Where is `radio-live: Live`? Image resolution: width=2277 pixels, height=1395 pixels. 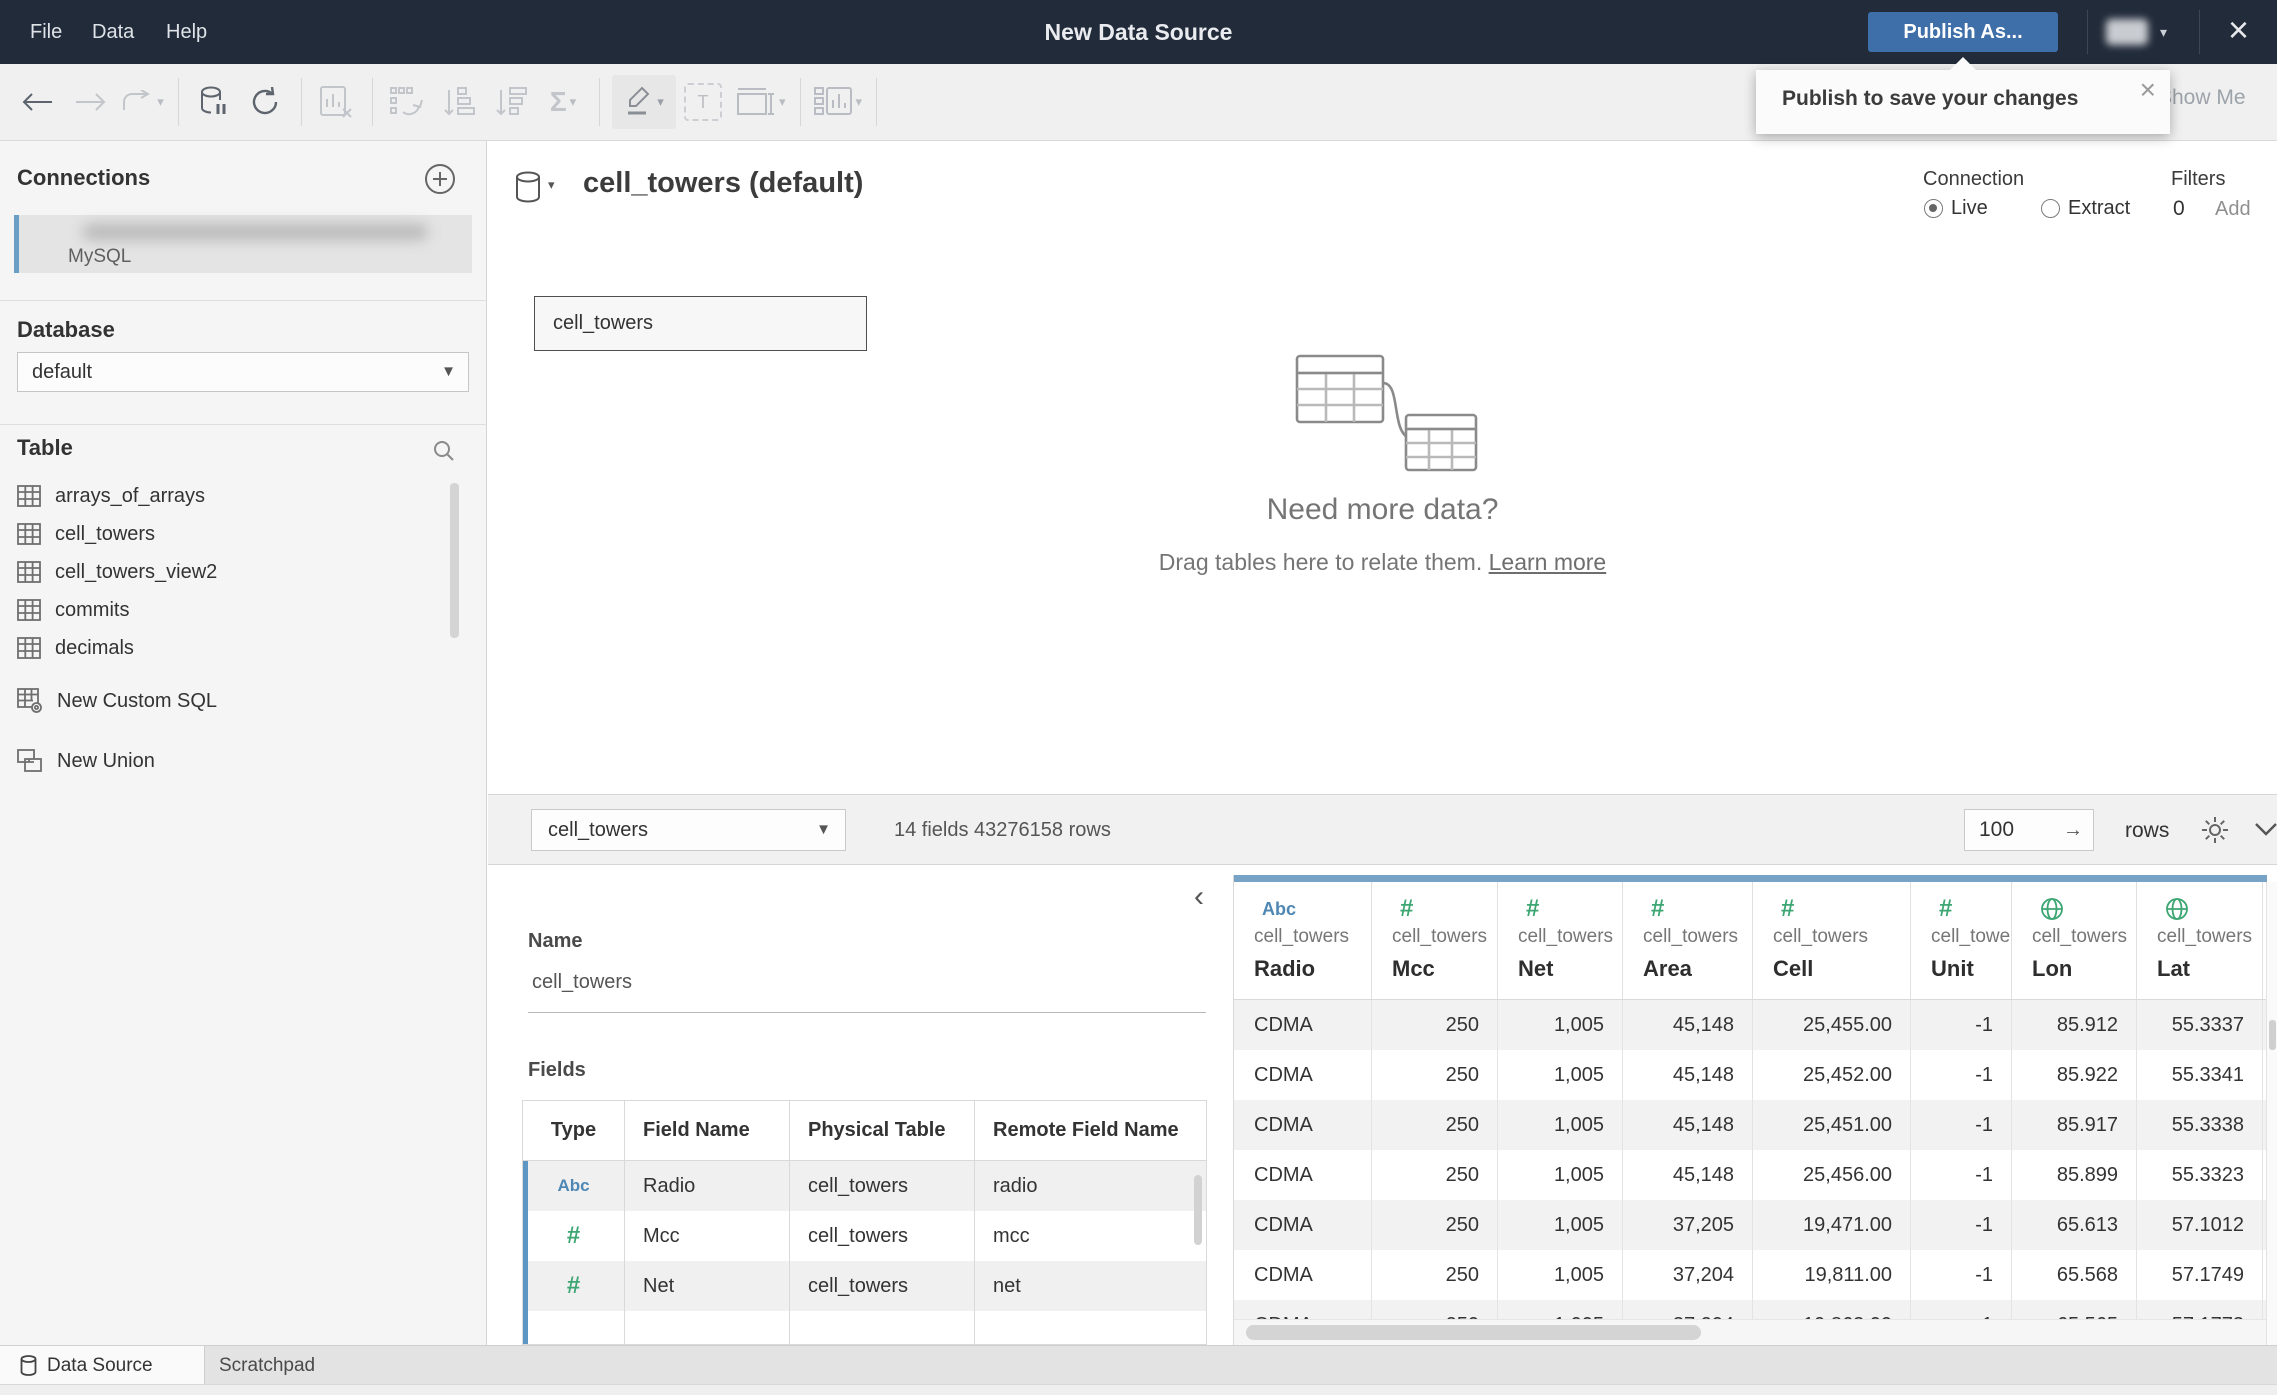 radio-live: Live is located at coordinates (1956, 208).